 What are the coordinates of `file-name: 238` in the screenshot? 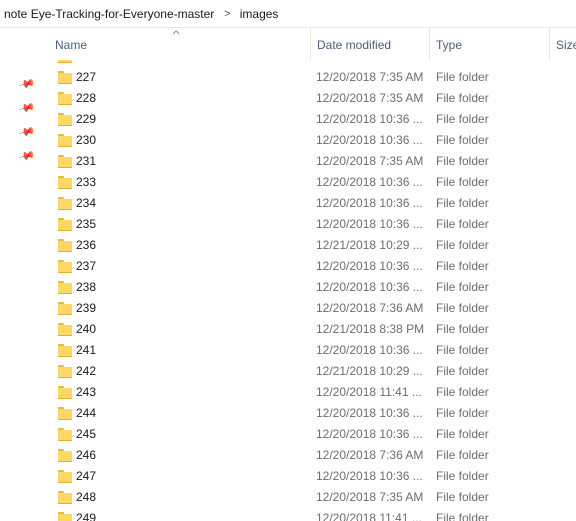 It's located at (86, 287).